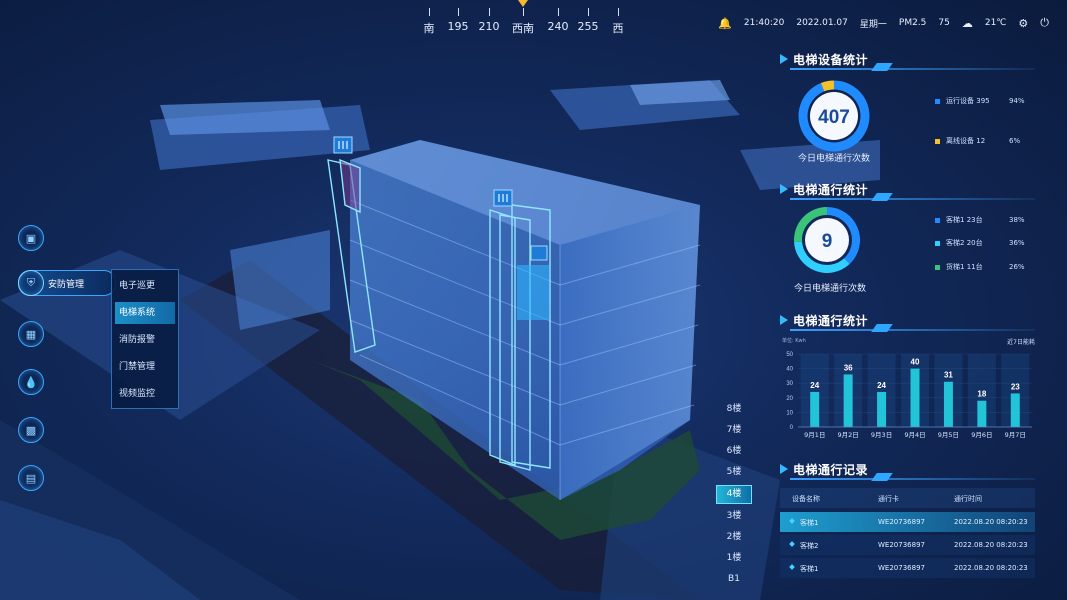  What do you see at coordinates (145, 367) in the screenshot?
I see `submenu-item-access-control: 门禁管理` at bounding box center [145, 367].